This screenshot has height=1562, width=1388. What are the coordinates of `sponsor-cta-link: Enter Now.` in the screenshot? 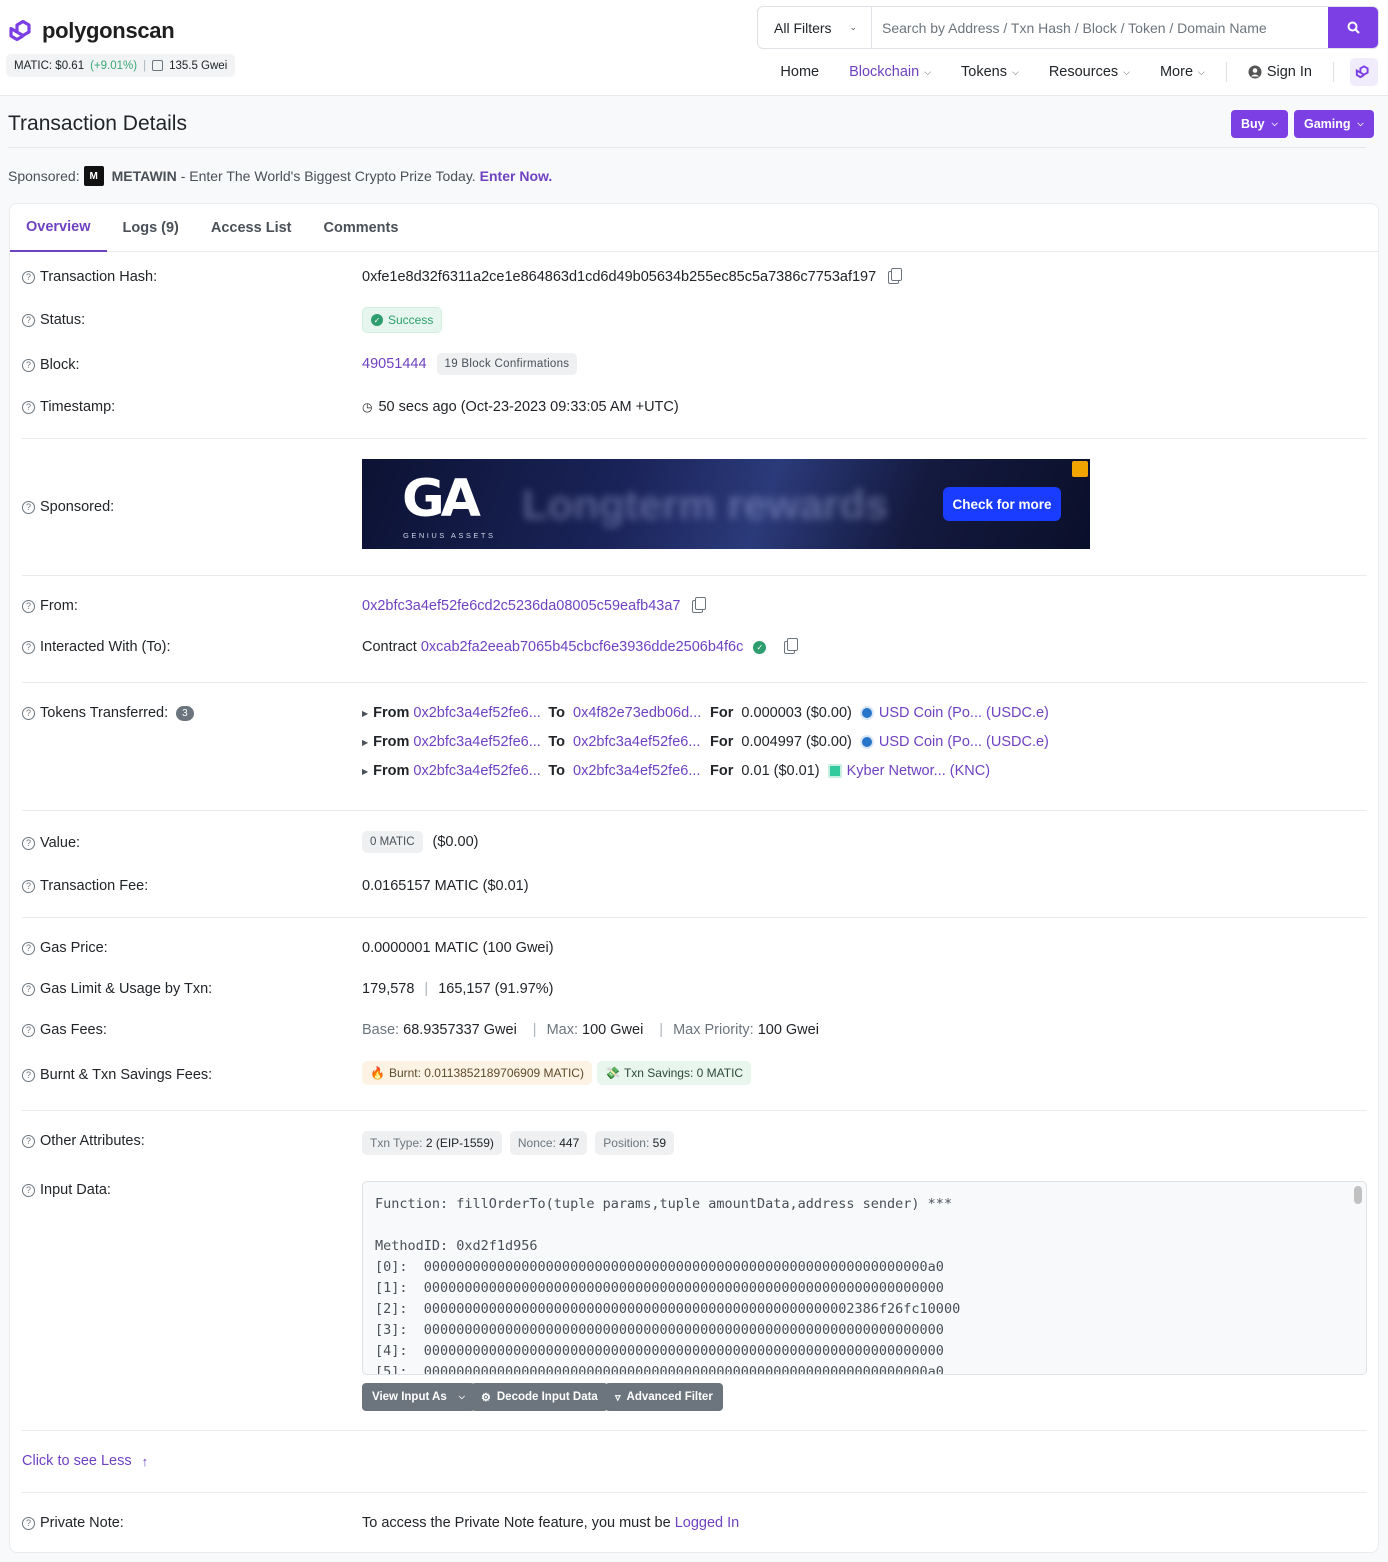 It's located at (516, 176).